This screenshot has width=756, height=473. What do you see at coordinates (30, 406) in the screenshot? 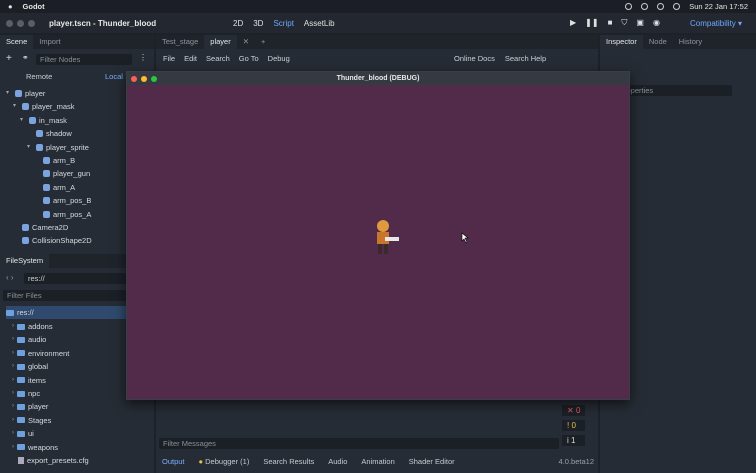
I see `fs-folder-item: › player` at bounding box center [30, 406].